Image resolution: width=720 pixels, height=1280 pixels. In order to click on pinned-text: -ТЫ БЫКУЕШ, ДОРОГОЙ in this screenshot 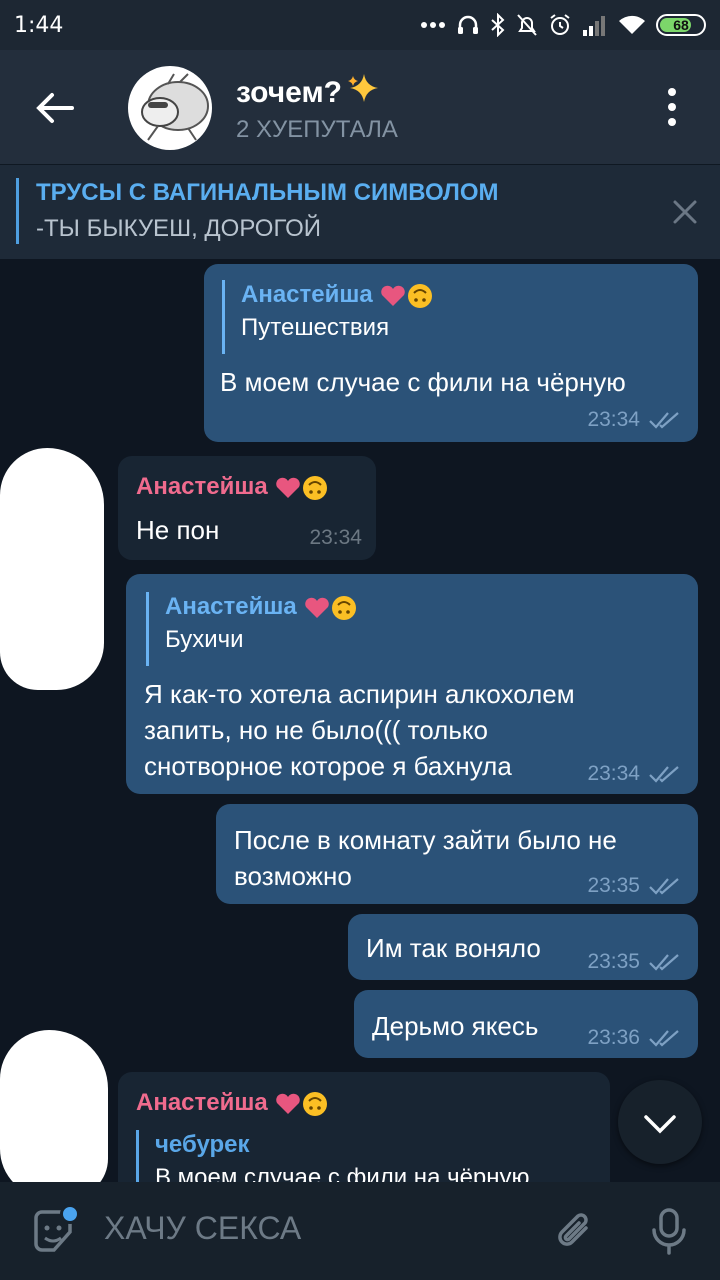, I will do `click(179, 228)`.